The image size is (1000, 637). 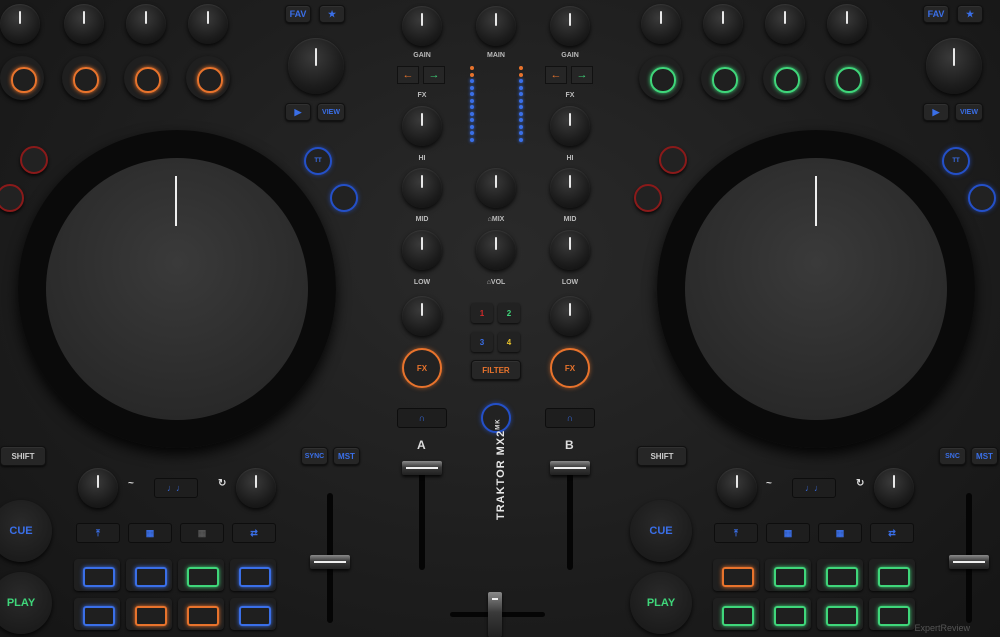 What do you see at coordinates (316, 66) in the screenshot?
I see `left-browse-knob` at bounding box center [316, 66].